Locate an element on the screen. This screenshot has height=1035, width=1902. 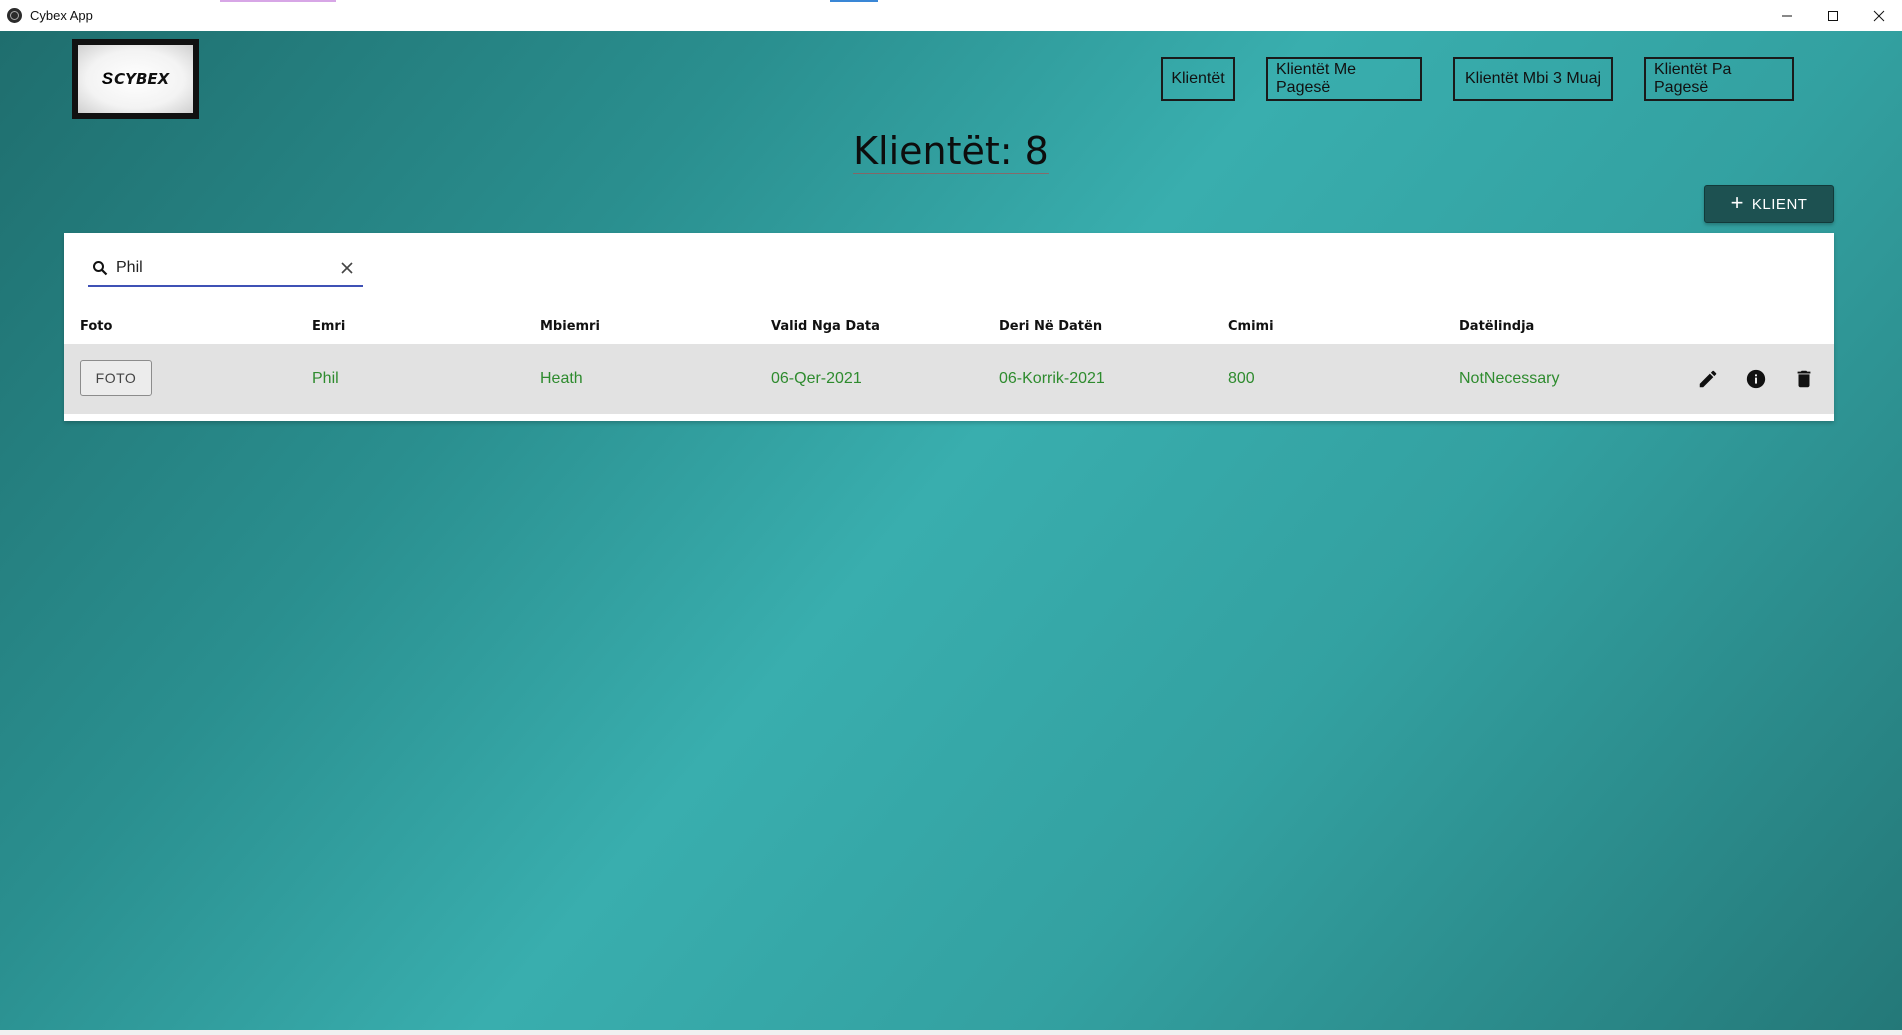
maximize-icon is located at coordinates (1833, 15).